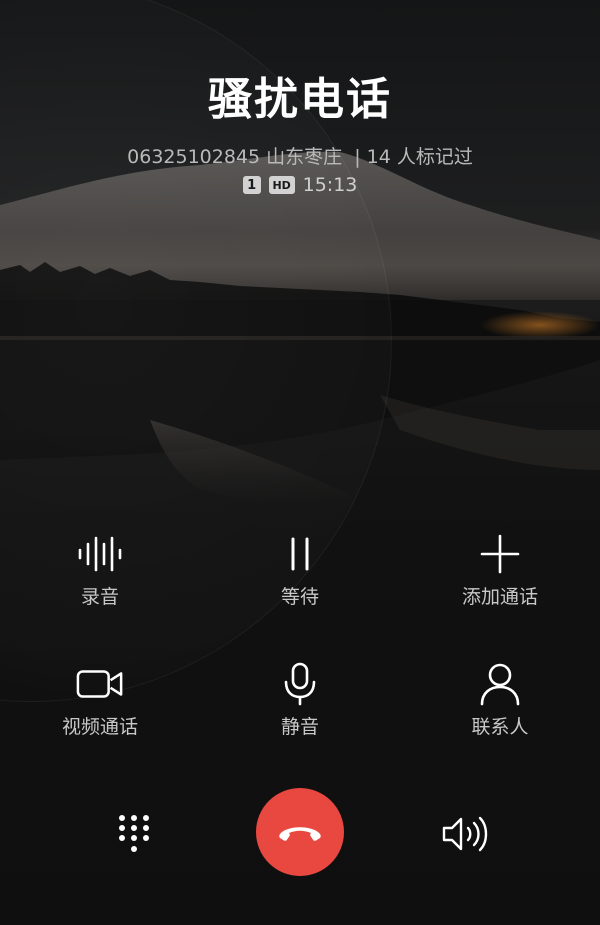  I want to click on speaker-icon, so click(465, 834).